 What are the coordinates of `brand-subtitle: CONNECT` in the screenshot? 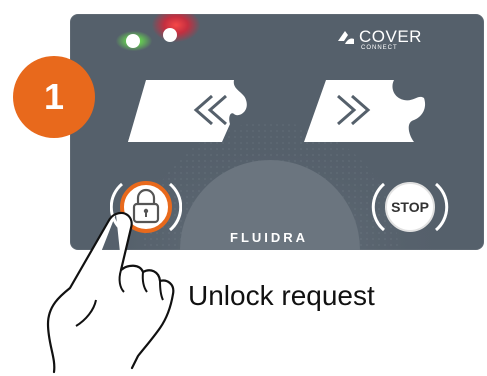 It's located at (379, 48).